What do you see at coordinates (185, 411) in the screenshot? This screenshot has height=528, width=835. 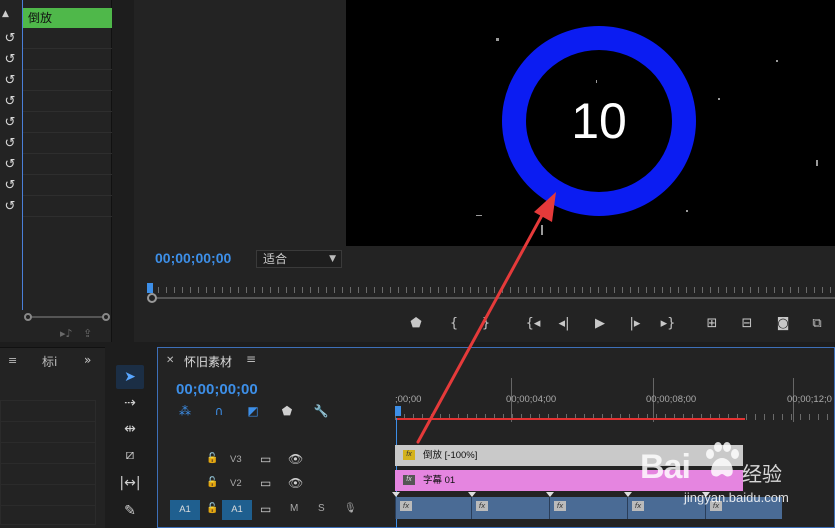 I see `nest-toggle-icon: ⁂` at bounding box center [185, 411].